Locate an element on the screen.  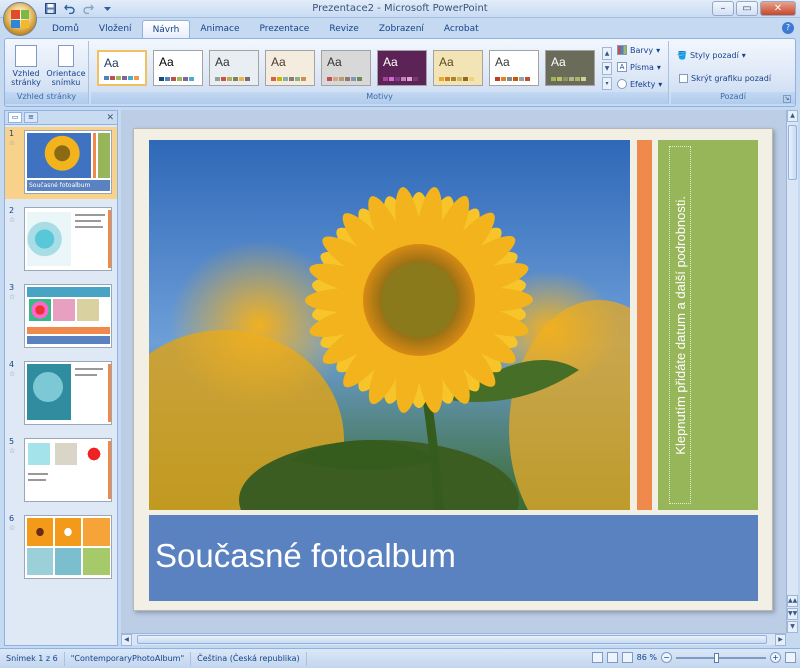
slide-thumbnail-row: 6 ☆ is located at coordinates (61, 548).